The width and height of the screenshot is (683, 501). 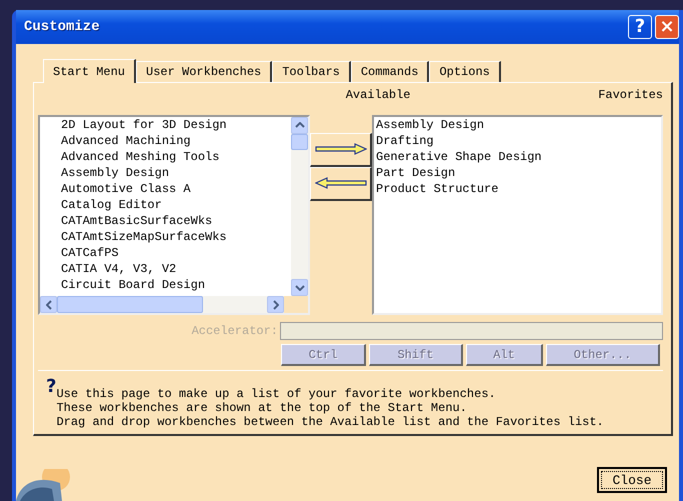 I want to click on help-text: These workbenches are shown at the top of the Start Menu., so click(x=262, y=408).